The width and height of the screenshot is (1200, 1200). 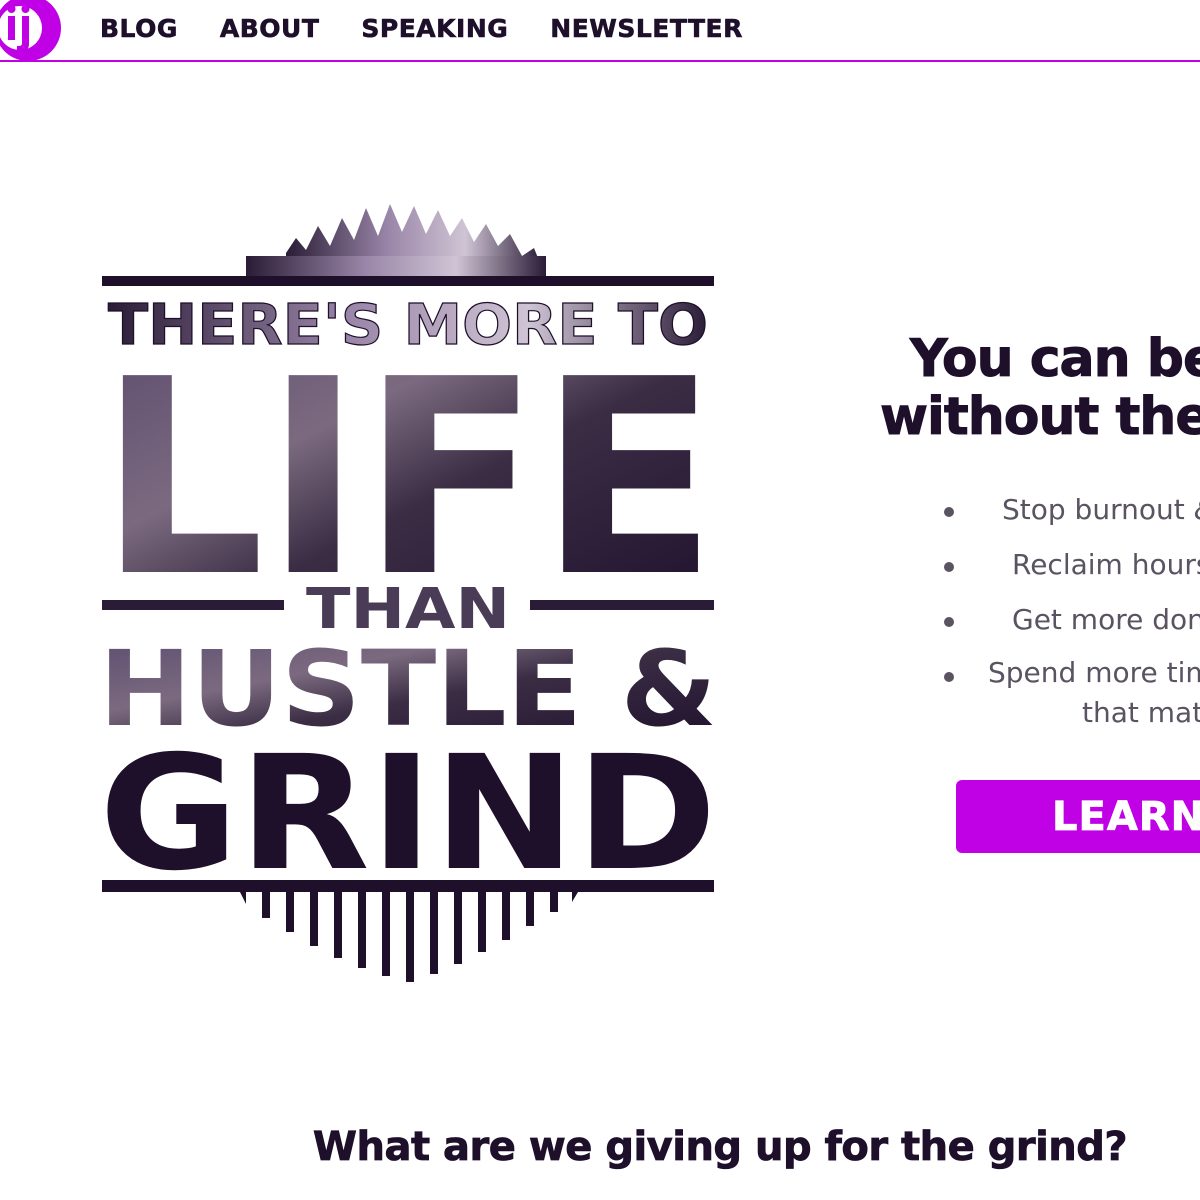 What do you see at coordinates (1106, 564) in the screenshot?
I see `benefit-text: Reclaim hours` at bounding box center [1106, 564].